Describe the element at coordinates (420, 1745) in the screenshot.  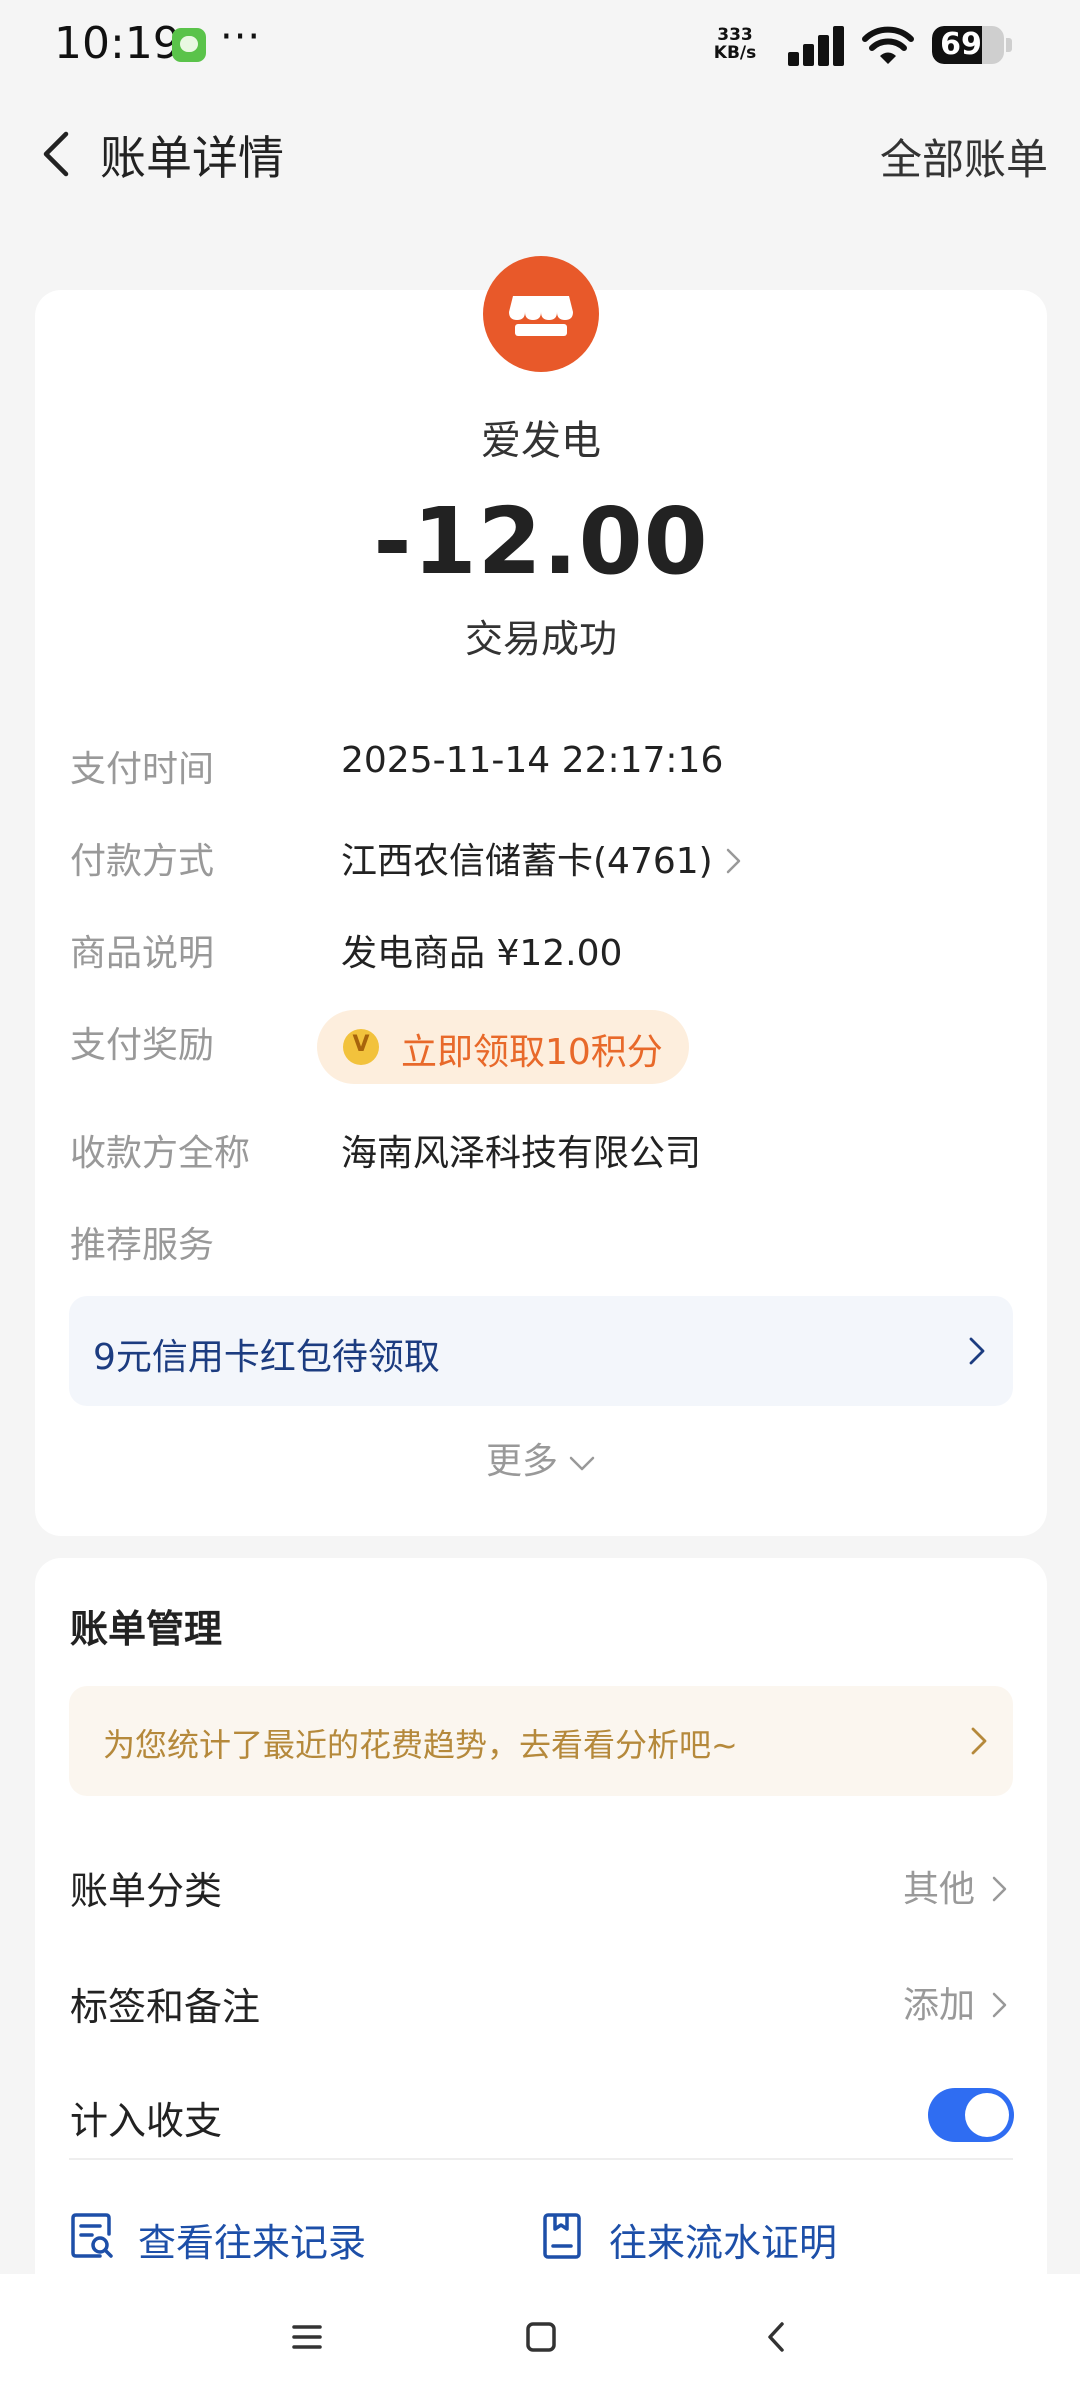
I see `spending-tip-text: 为您统计了最近的花费趋势，去看看分析吧~` at that location.